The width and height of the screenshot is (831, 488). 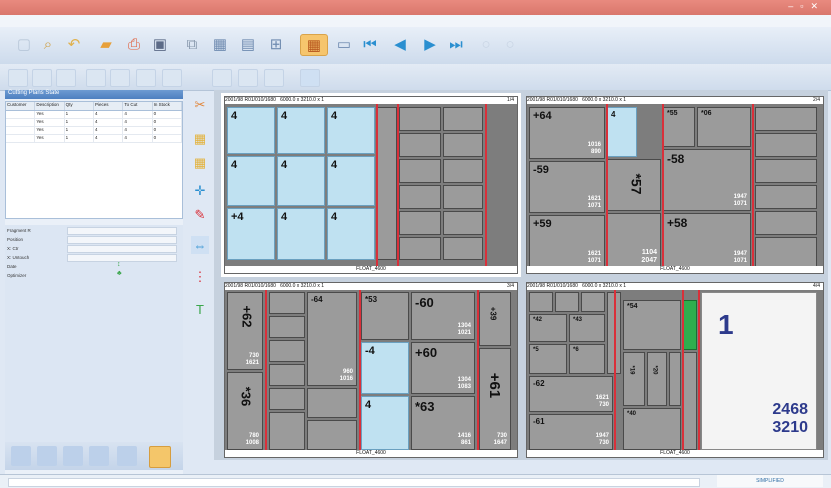 I want to click on new-icon: ▢, so click(x=24, y=44).